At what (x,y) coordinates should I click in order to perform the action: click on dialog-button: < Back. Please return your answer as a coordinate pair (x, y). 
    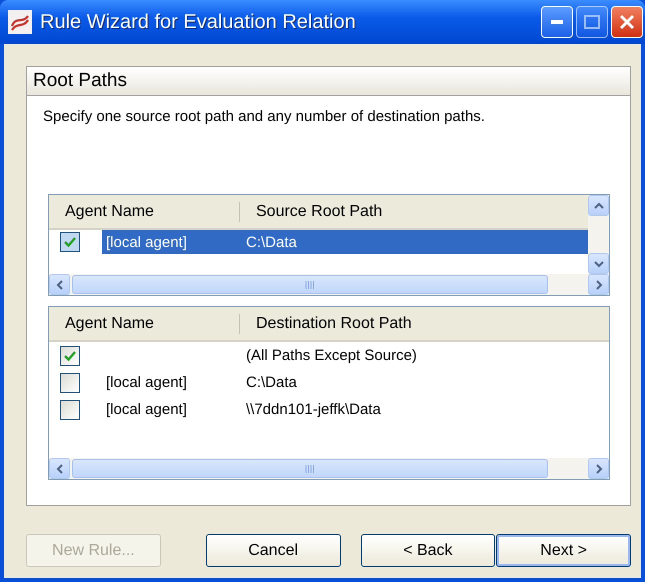
    Looking at the image, I should click on (428, 550).